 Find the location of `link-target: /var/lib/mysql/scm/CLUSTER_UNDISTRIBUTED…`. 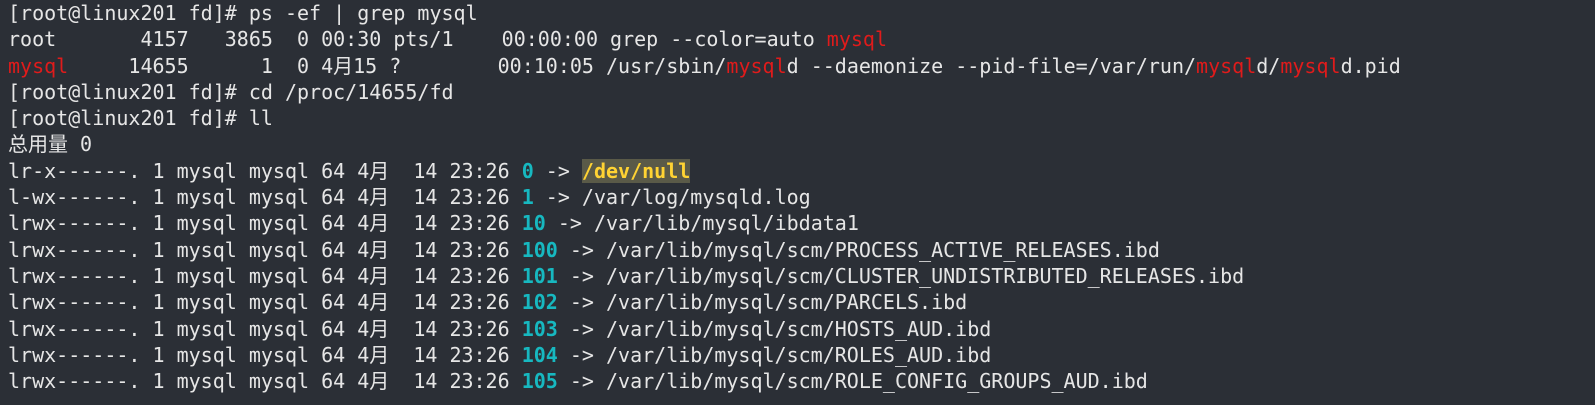

link-target: /var/lib/mysql/scm/CLUSTER_UNDISTRIBUTED… is located at coordinates (925, 275).